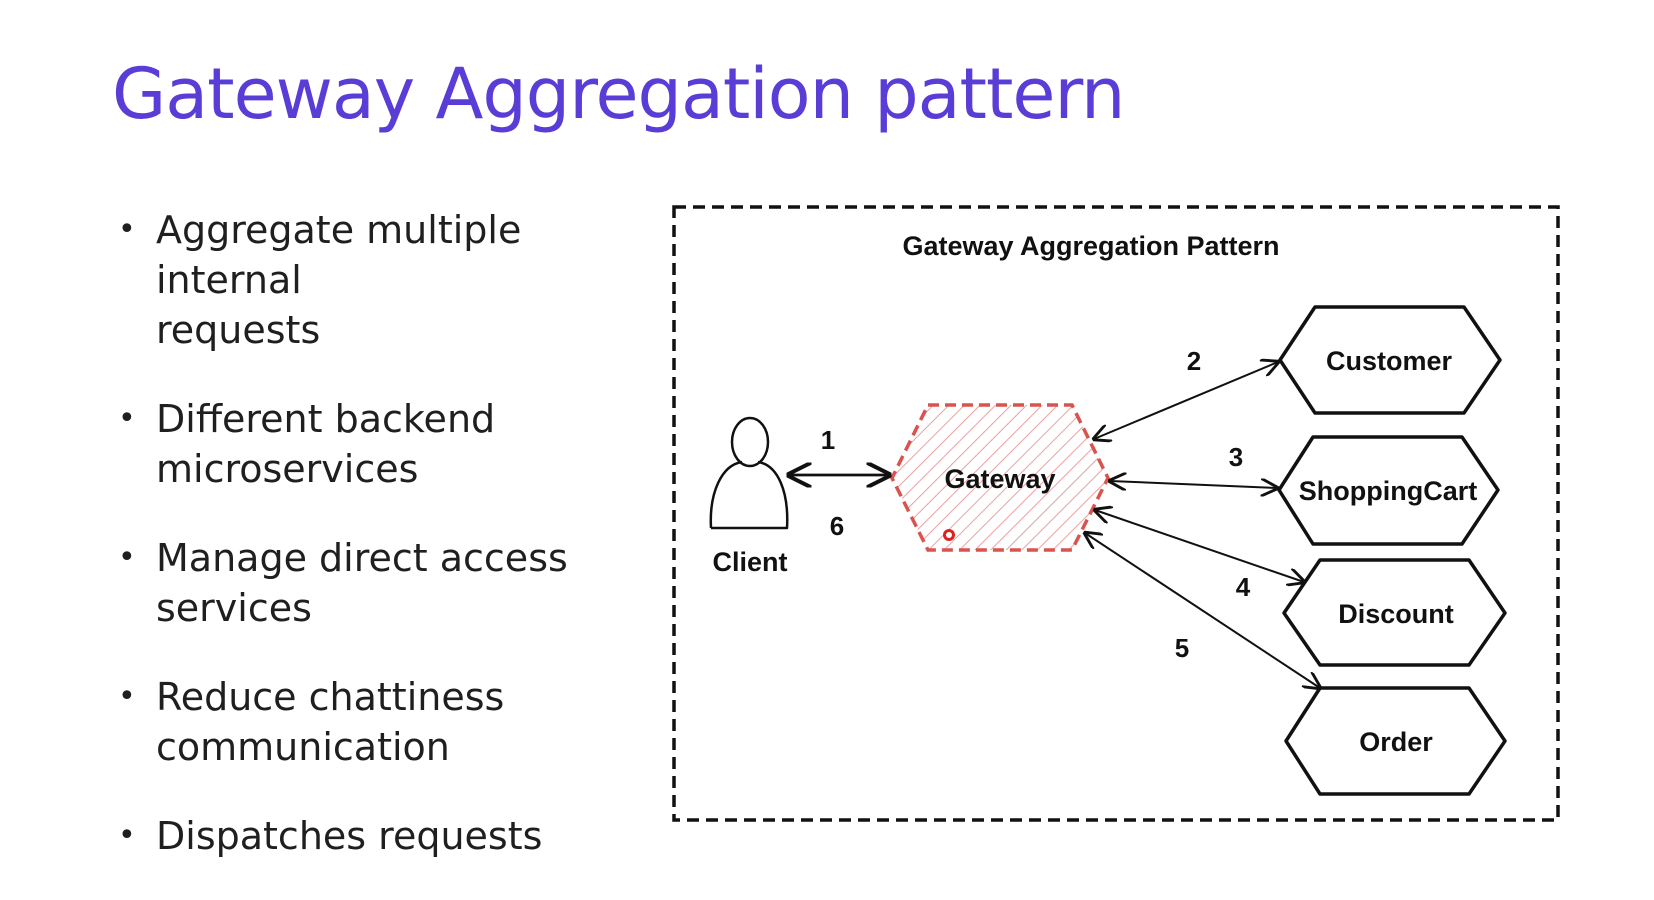 This screenshot has height=900, width=1654. I want to click on step-label: 5, so click(1182, 648).